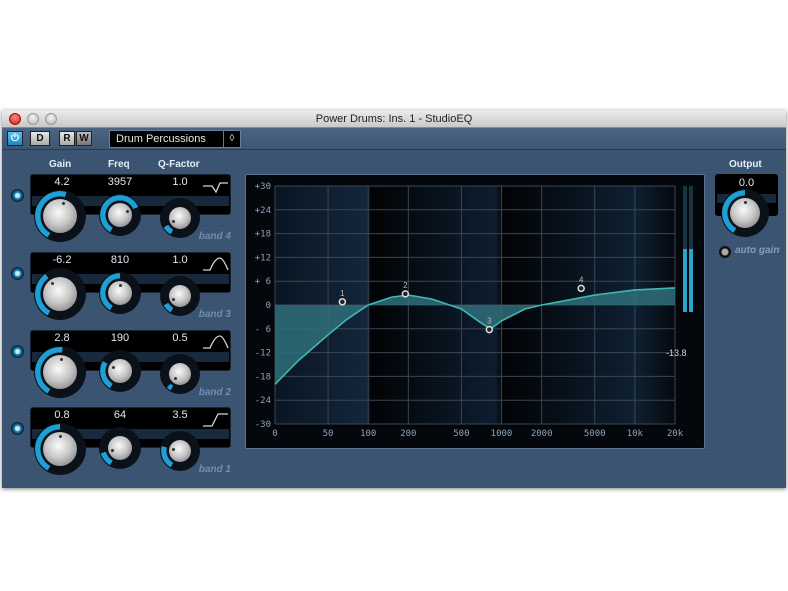 The height and width of the screenshot is (591, 788). Describe the element at coordinates (62, 415) in the screenshot. I see `gain-value: 0.8` at that location.